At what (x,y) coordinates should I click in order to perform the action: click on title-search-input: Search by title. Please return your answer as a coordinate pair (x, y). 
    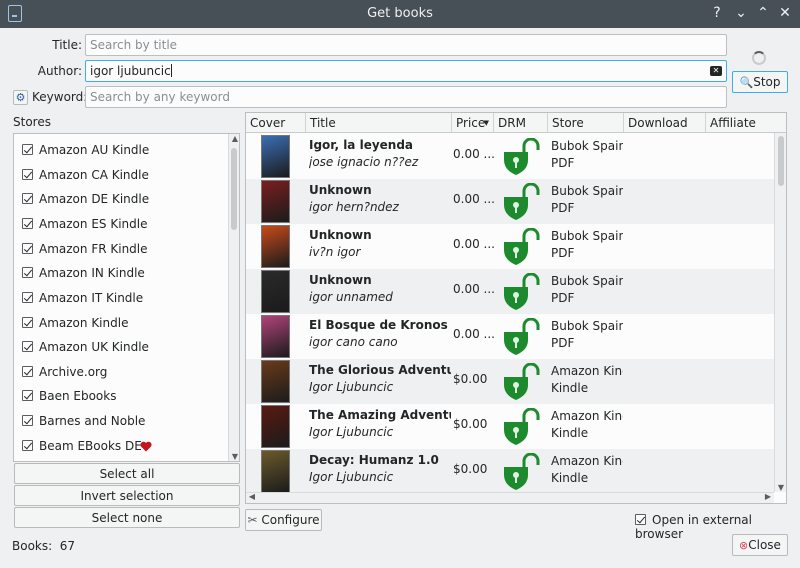
    Looking at the image, I should click on (406, 45).